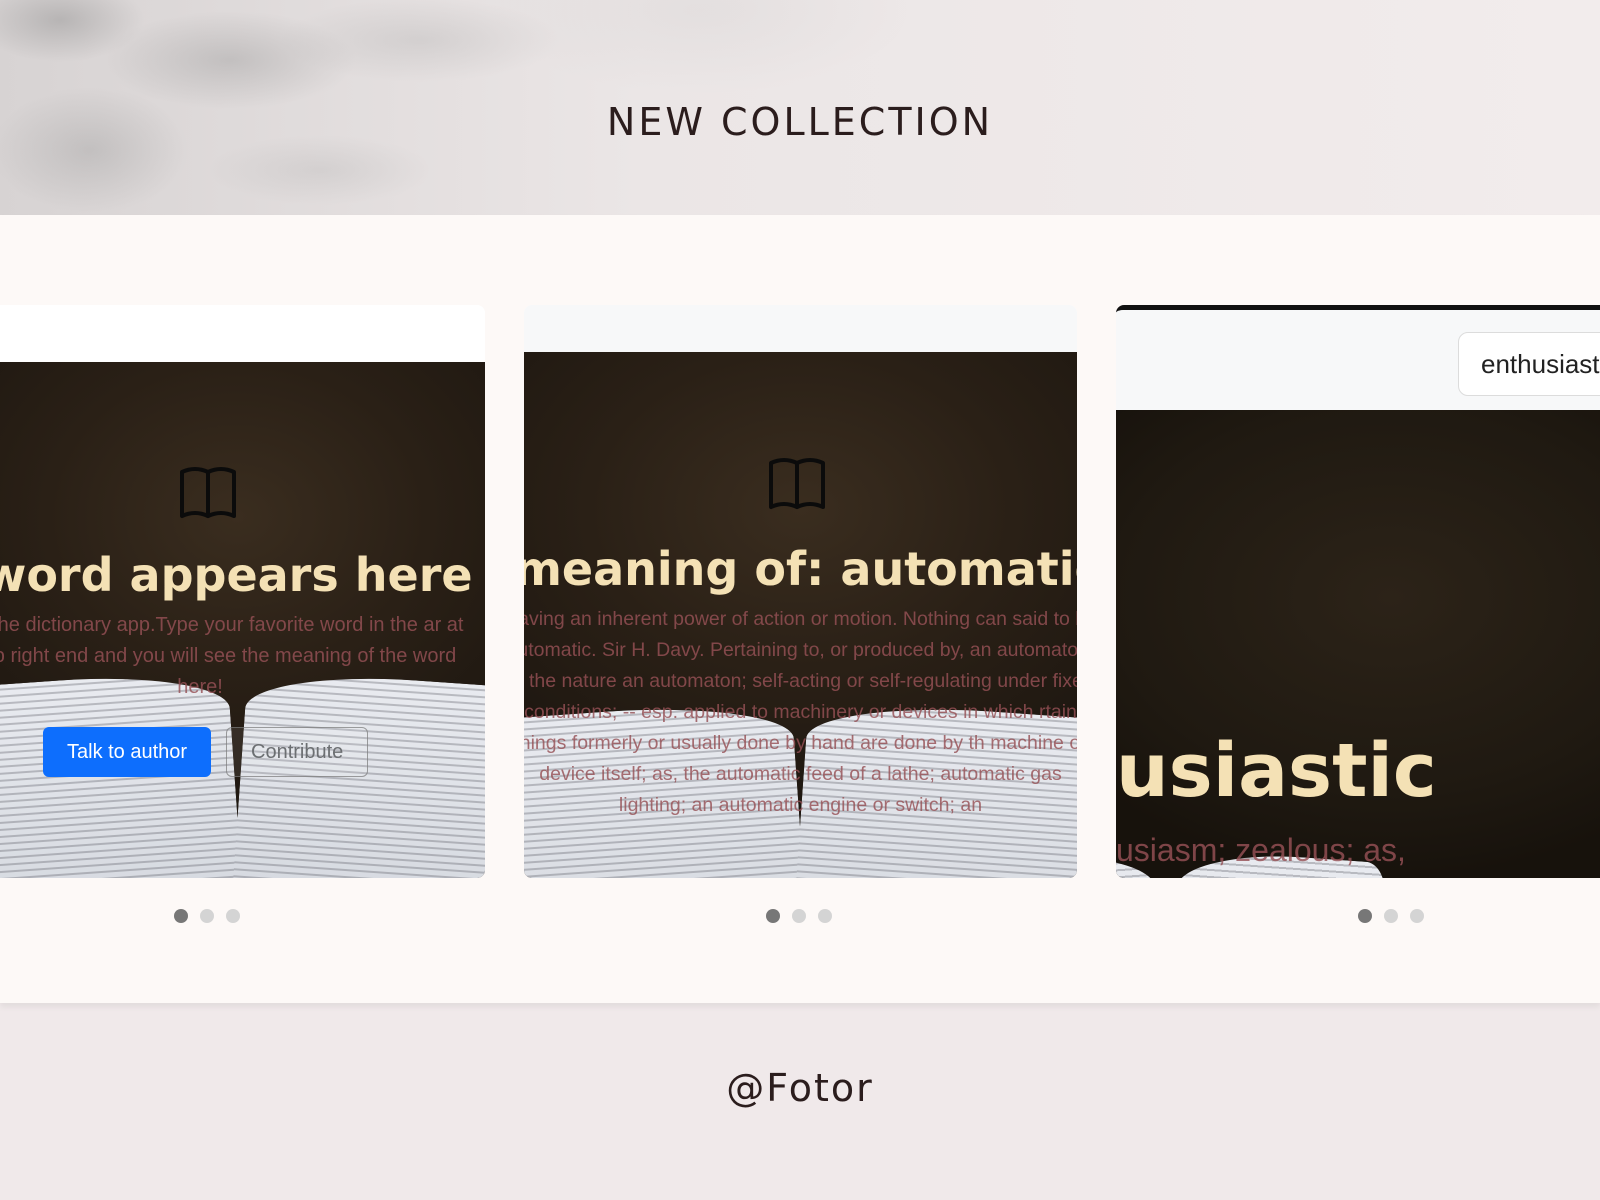 This screenshot has width=1600, height=1200. I want to click on word-title: ur word appears here, so click(236, 575).